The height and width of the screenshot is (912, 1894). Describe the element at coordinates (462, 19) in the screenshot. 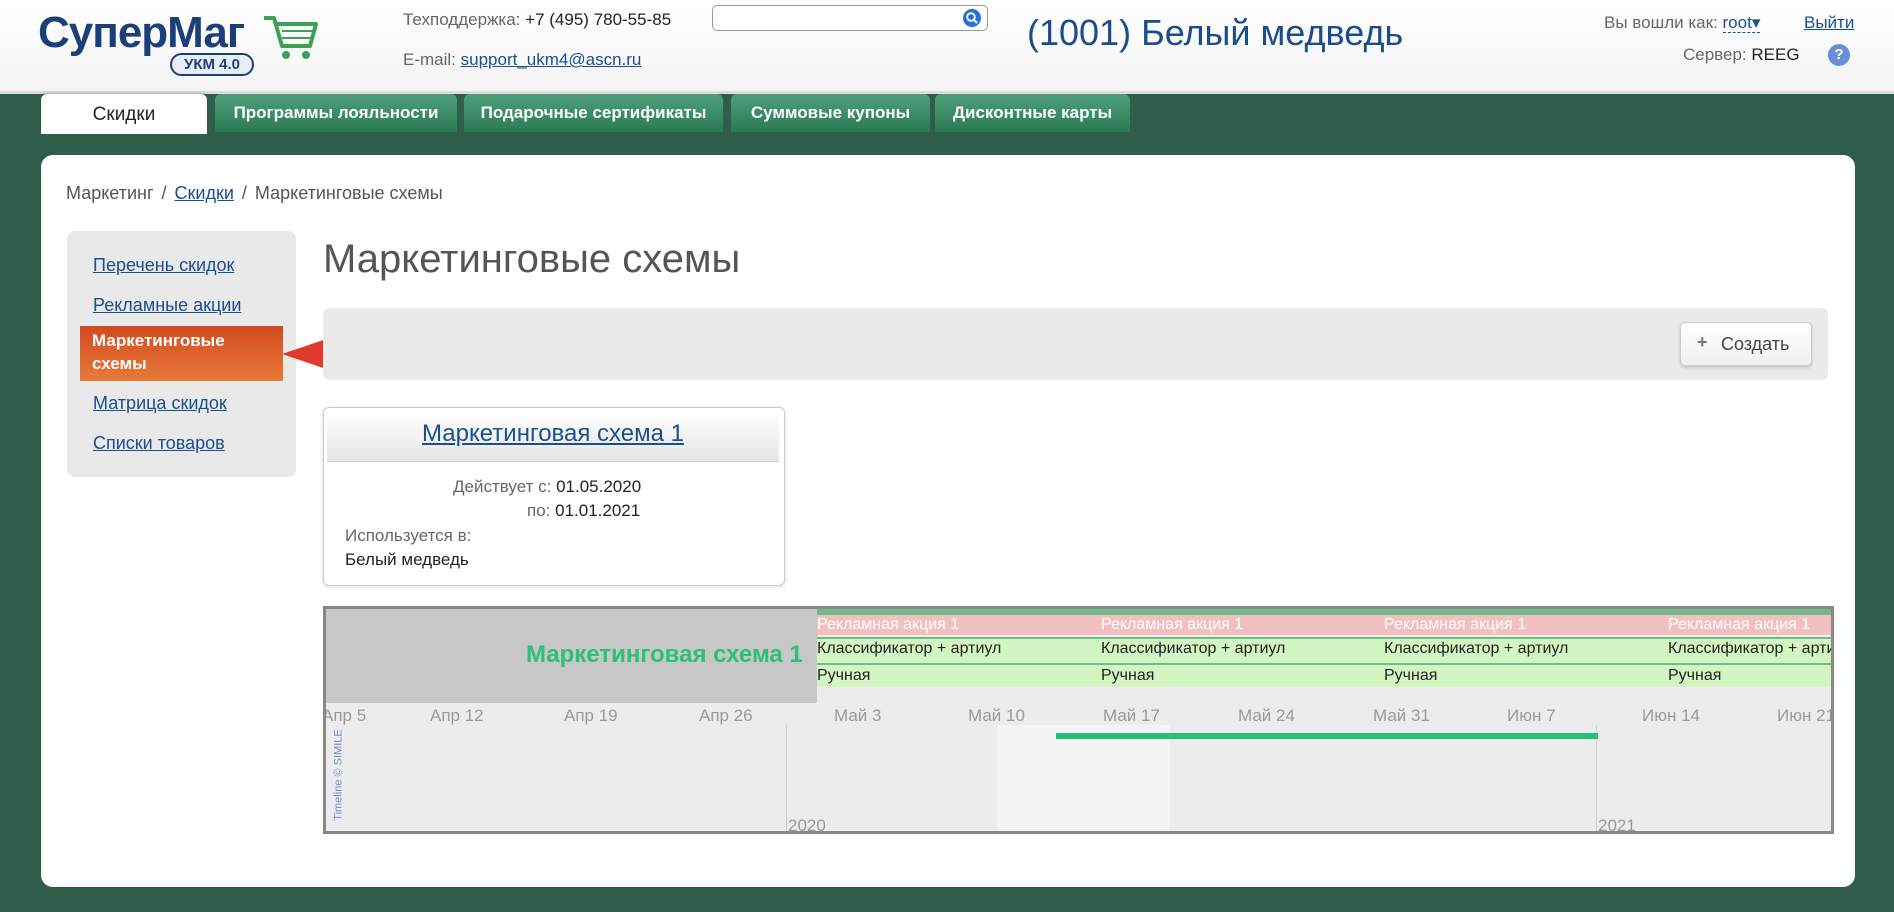

I see `support-label: Техподдержка:` at that location.